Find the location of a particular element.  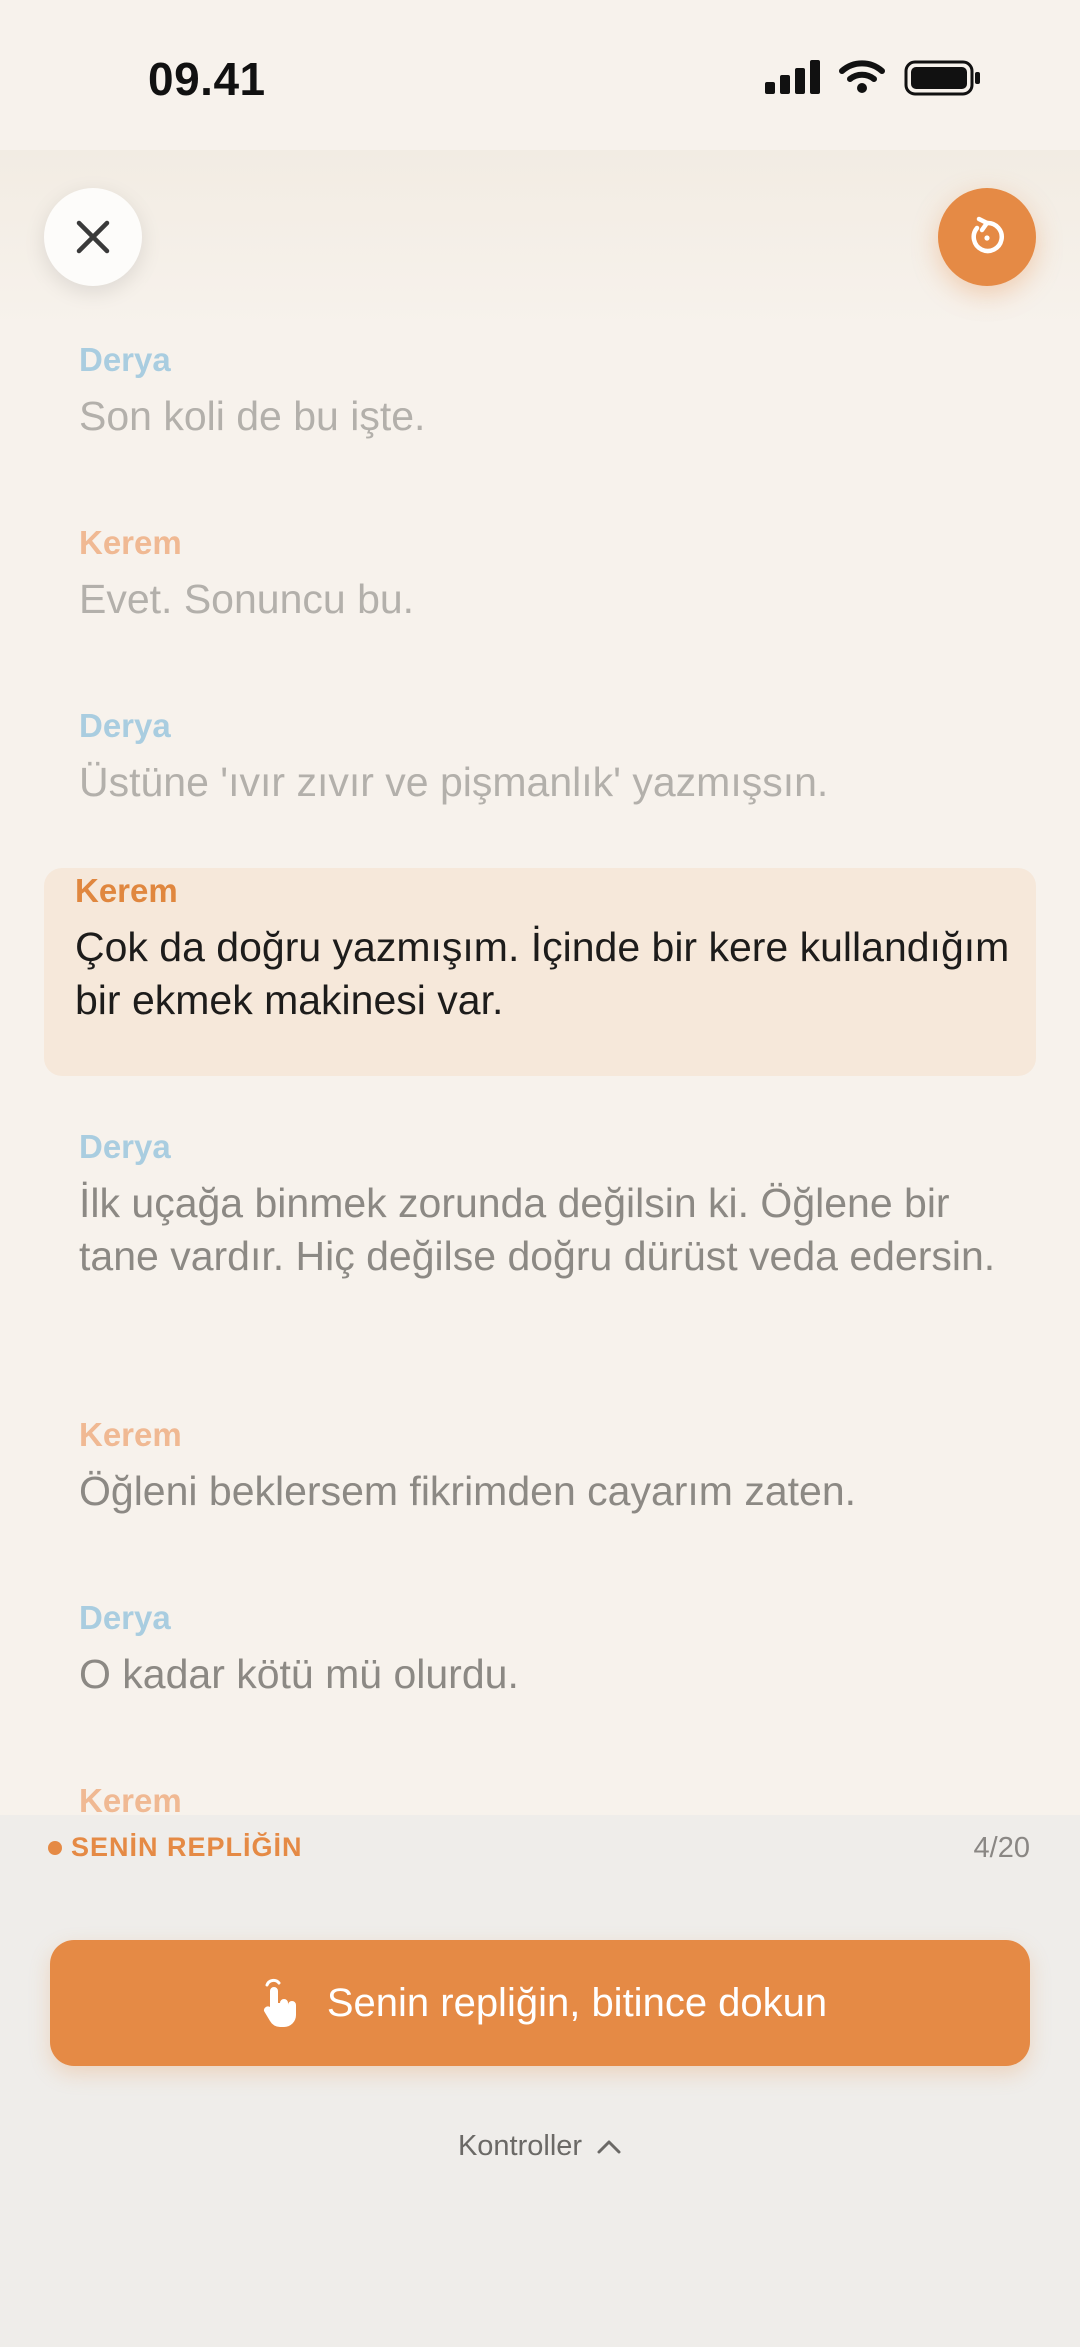

line-text: O kadar kötü mü olurdu. is located at coordinates (299, 1674).